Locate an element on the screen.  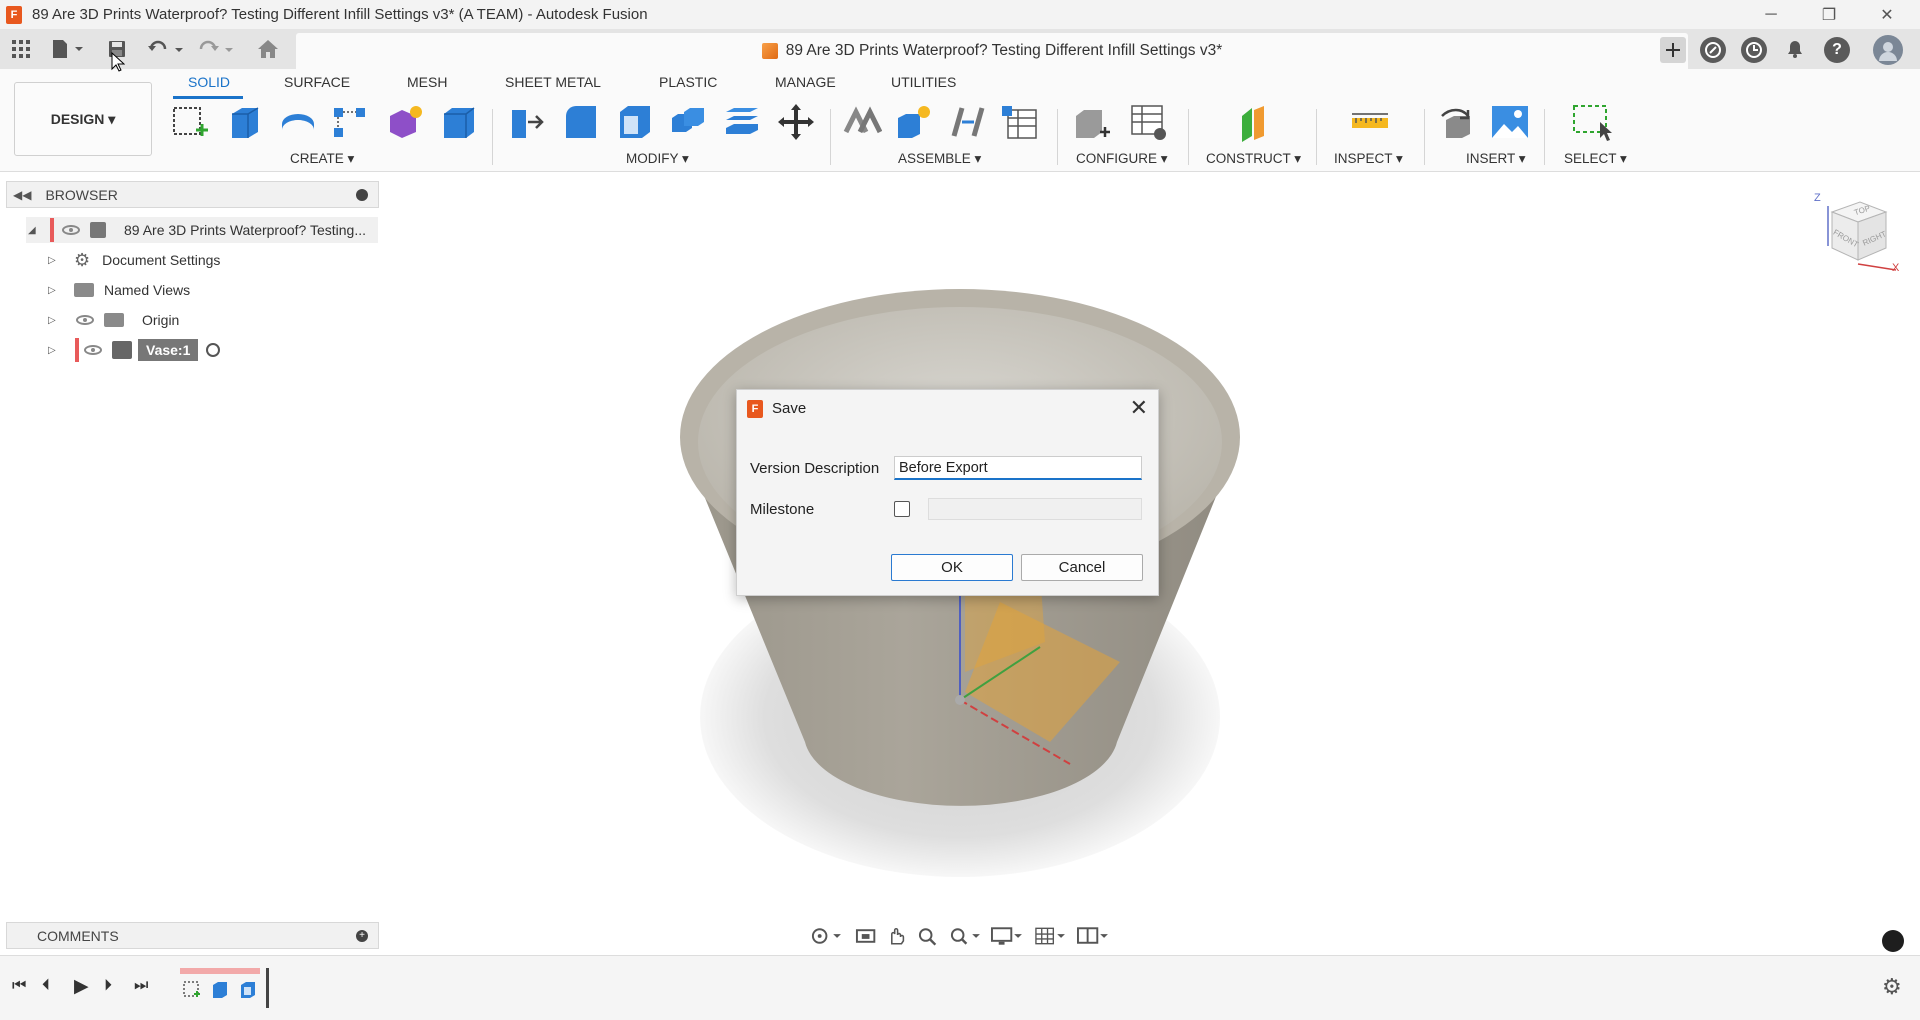
minimize-button: ─ is located at coordinates (1771, 14).